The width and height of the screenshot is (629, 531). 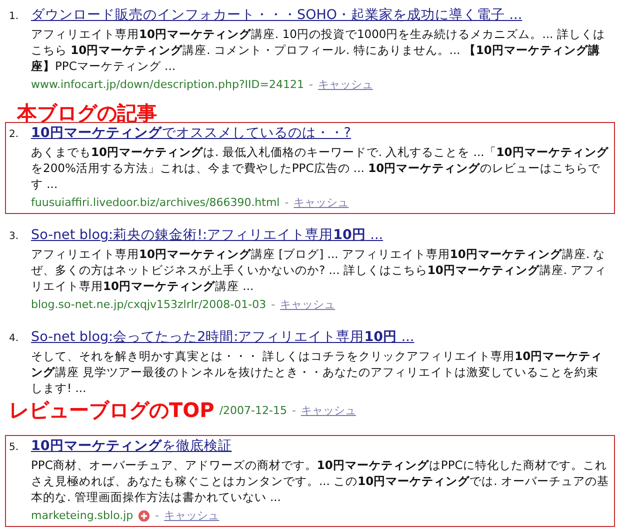 What do you see at coordinates (253, 410) in the screenshot?
I see `result-url: /2007-12-15` at bounding box center [253, 410].